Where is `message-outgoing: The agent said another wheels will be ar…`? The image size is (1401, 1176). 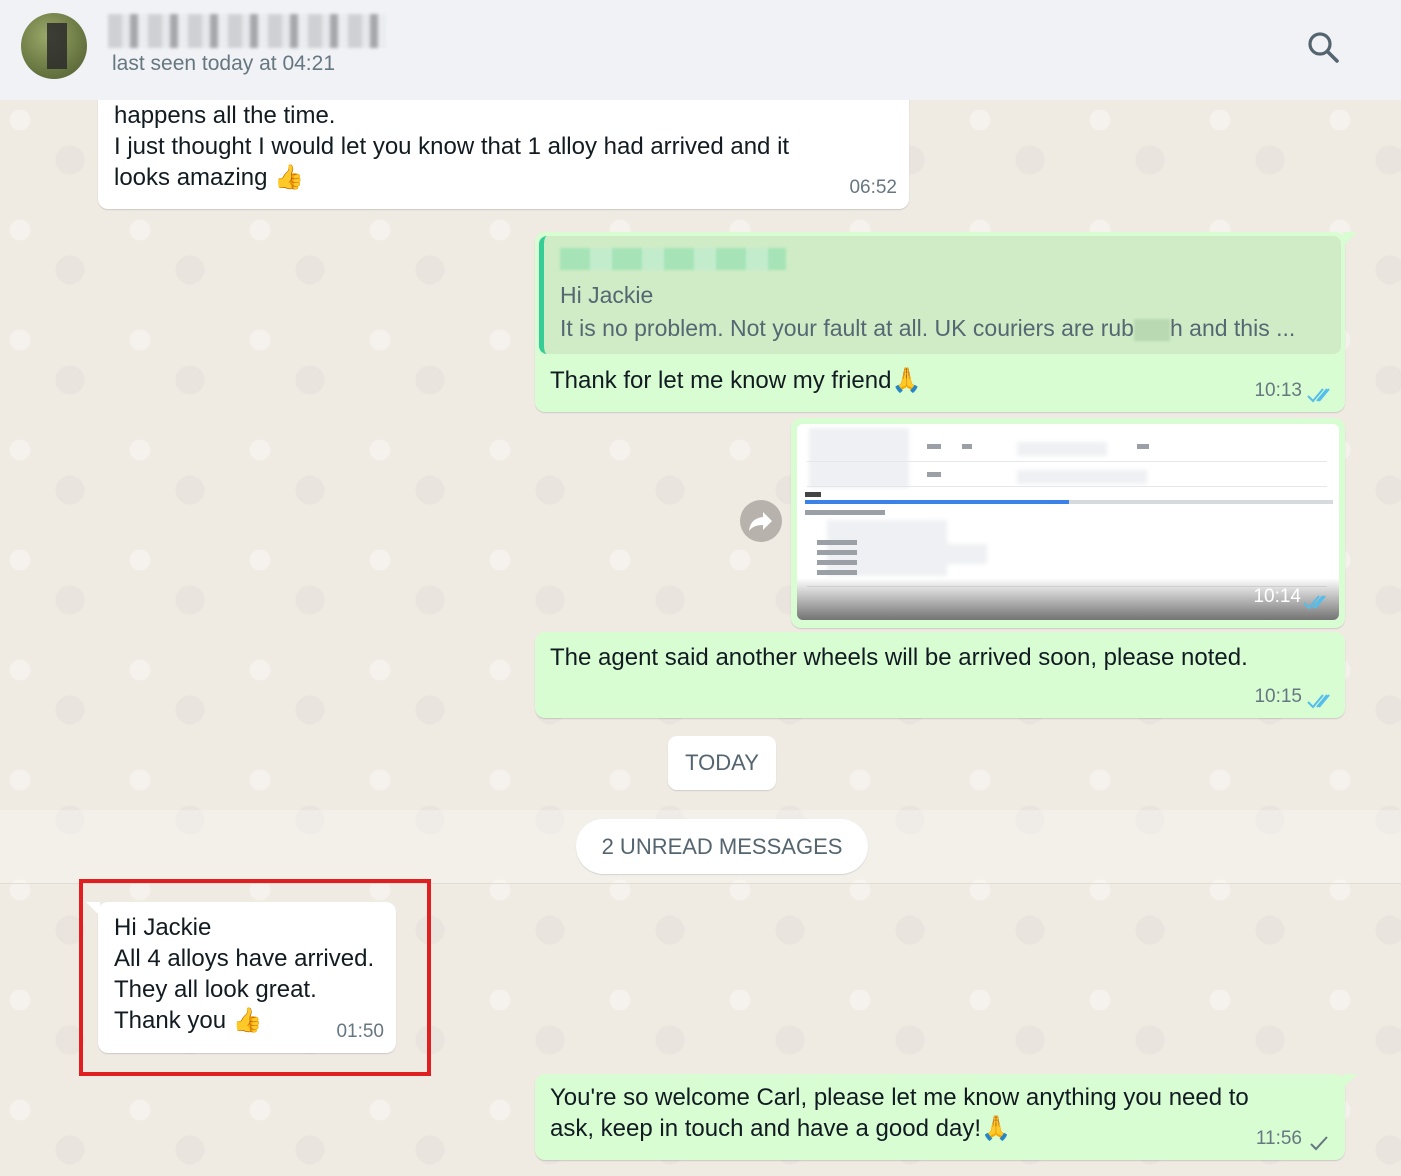 message-outgoing: The agent said another wheels will be ar… is located at coordinates (940, 675).